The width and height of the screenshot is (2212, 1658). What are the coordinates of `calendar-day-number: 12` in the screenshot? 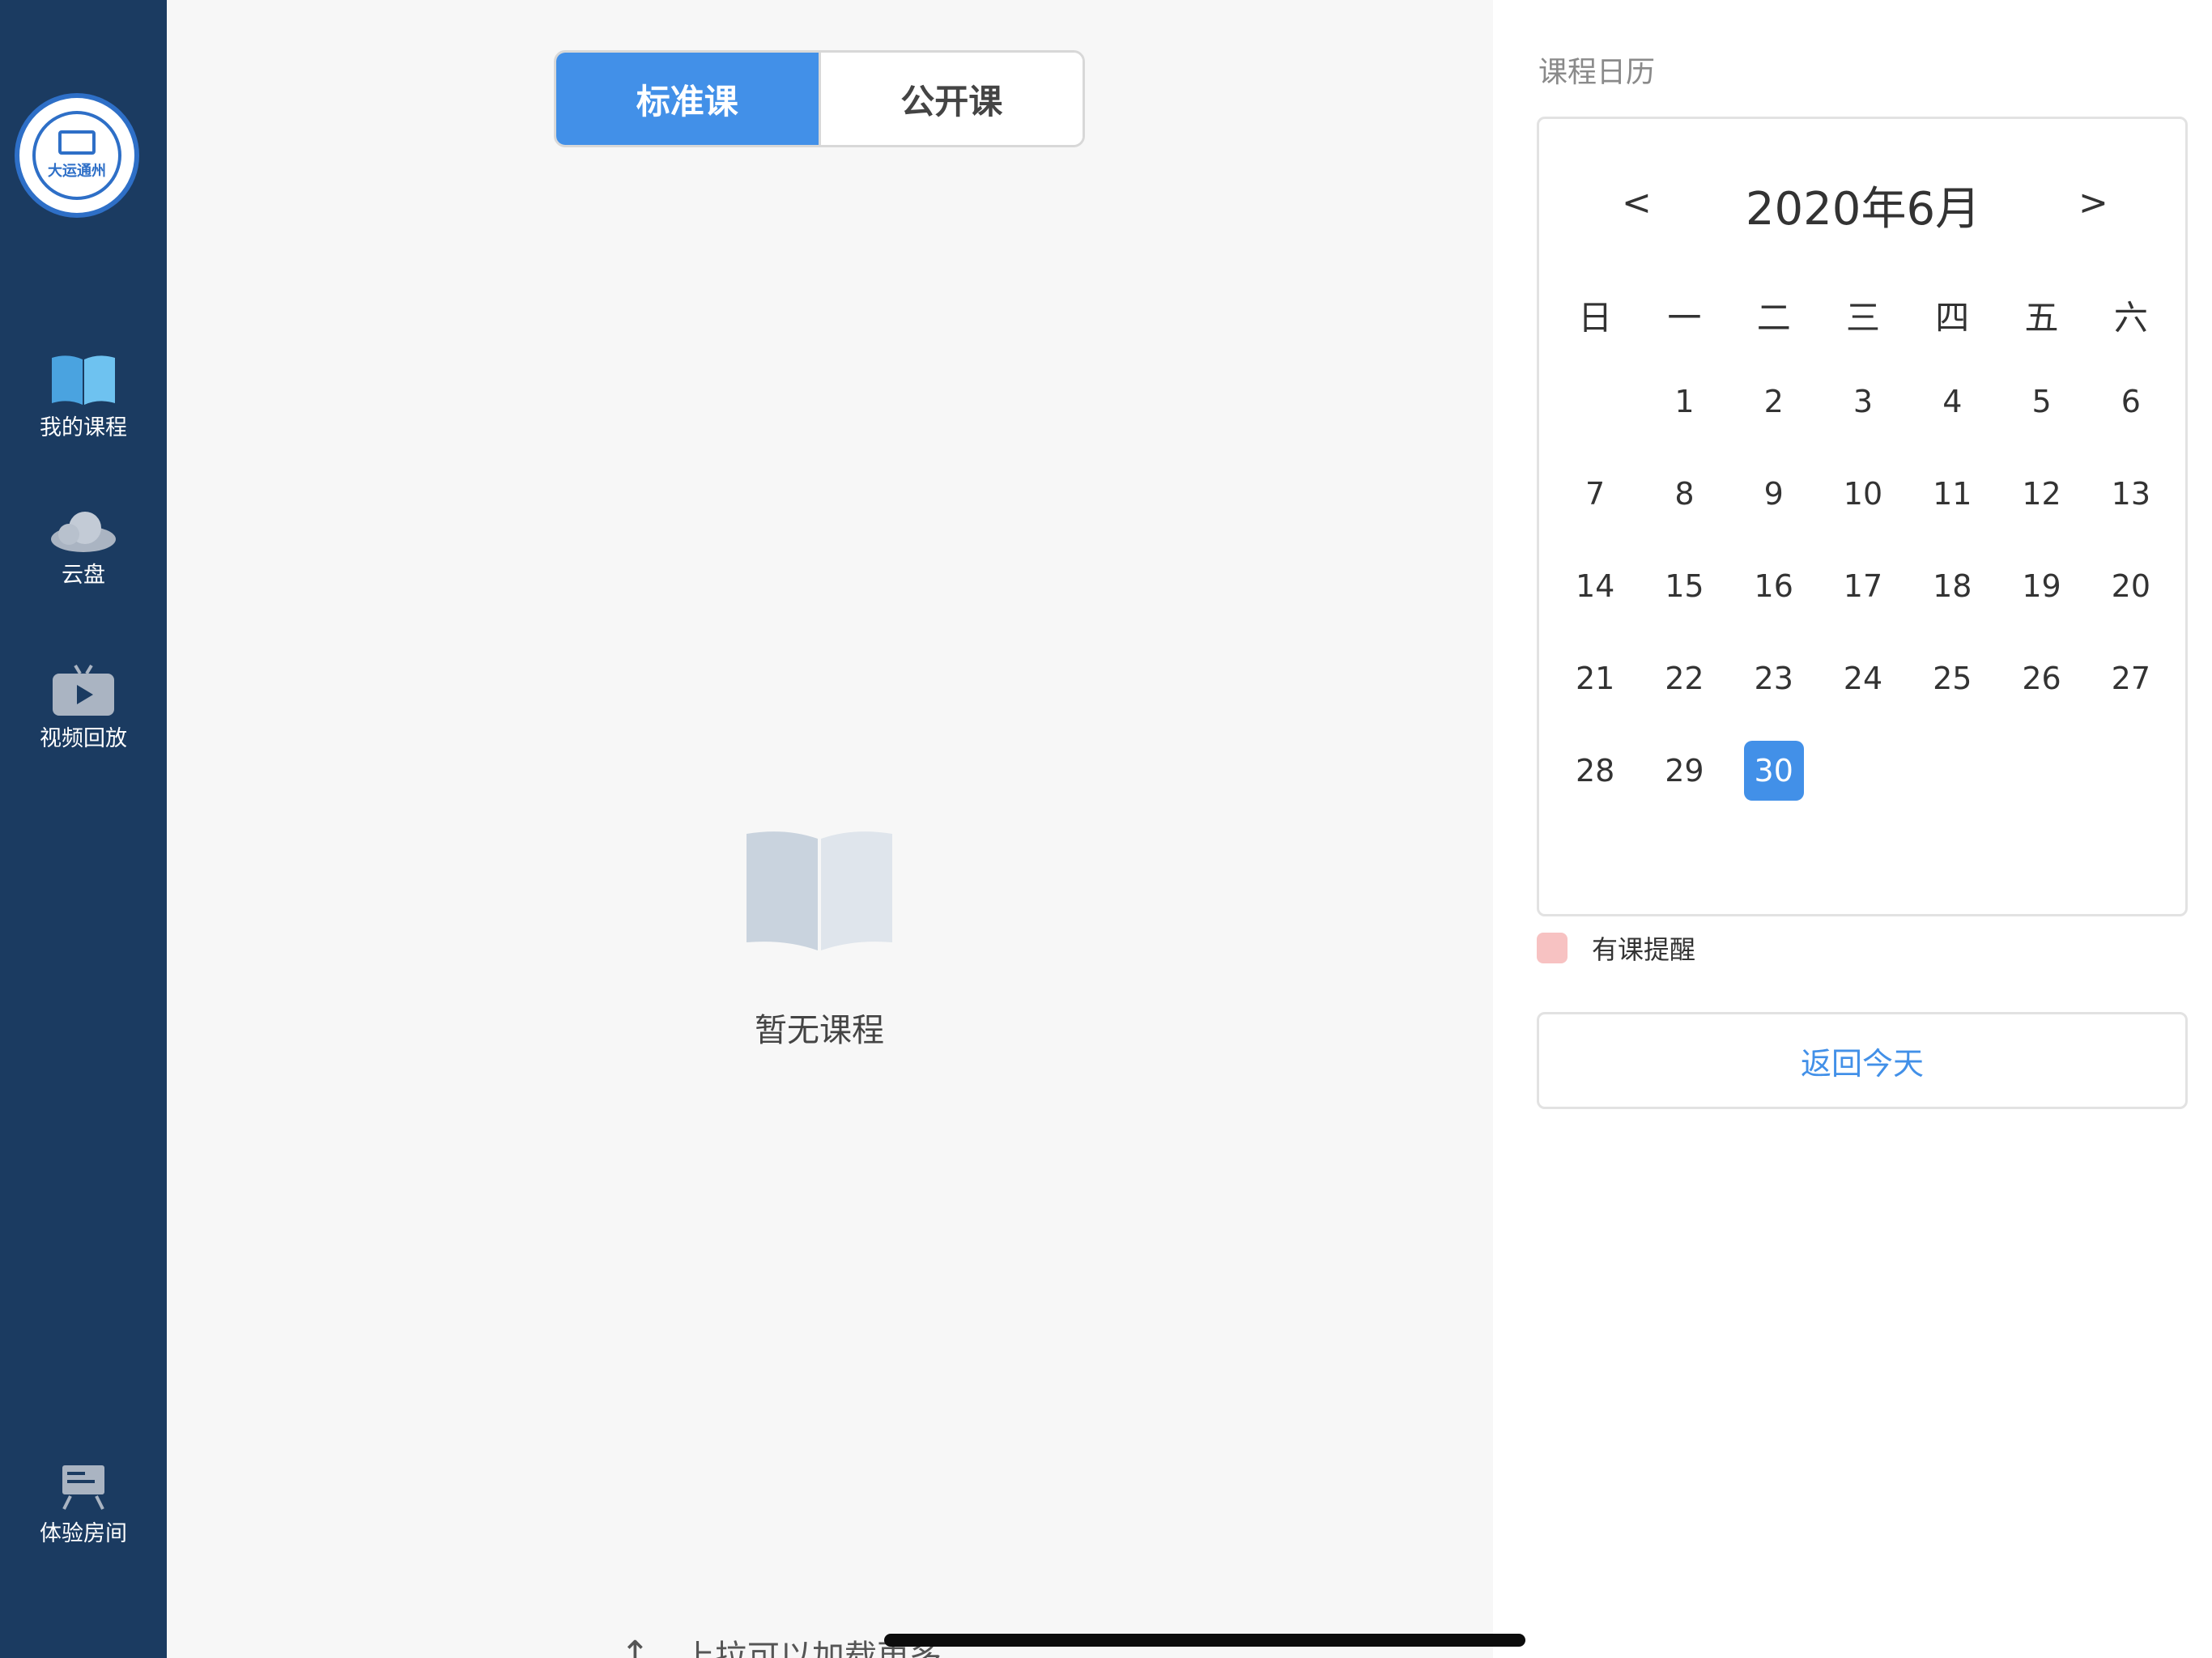 It's located at (2042, 494).